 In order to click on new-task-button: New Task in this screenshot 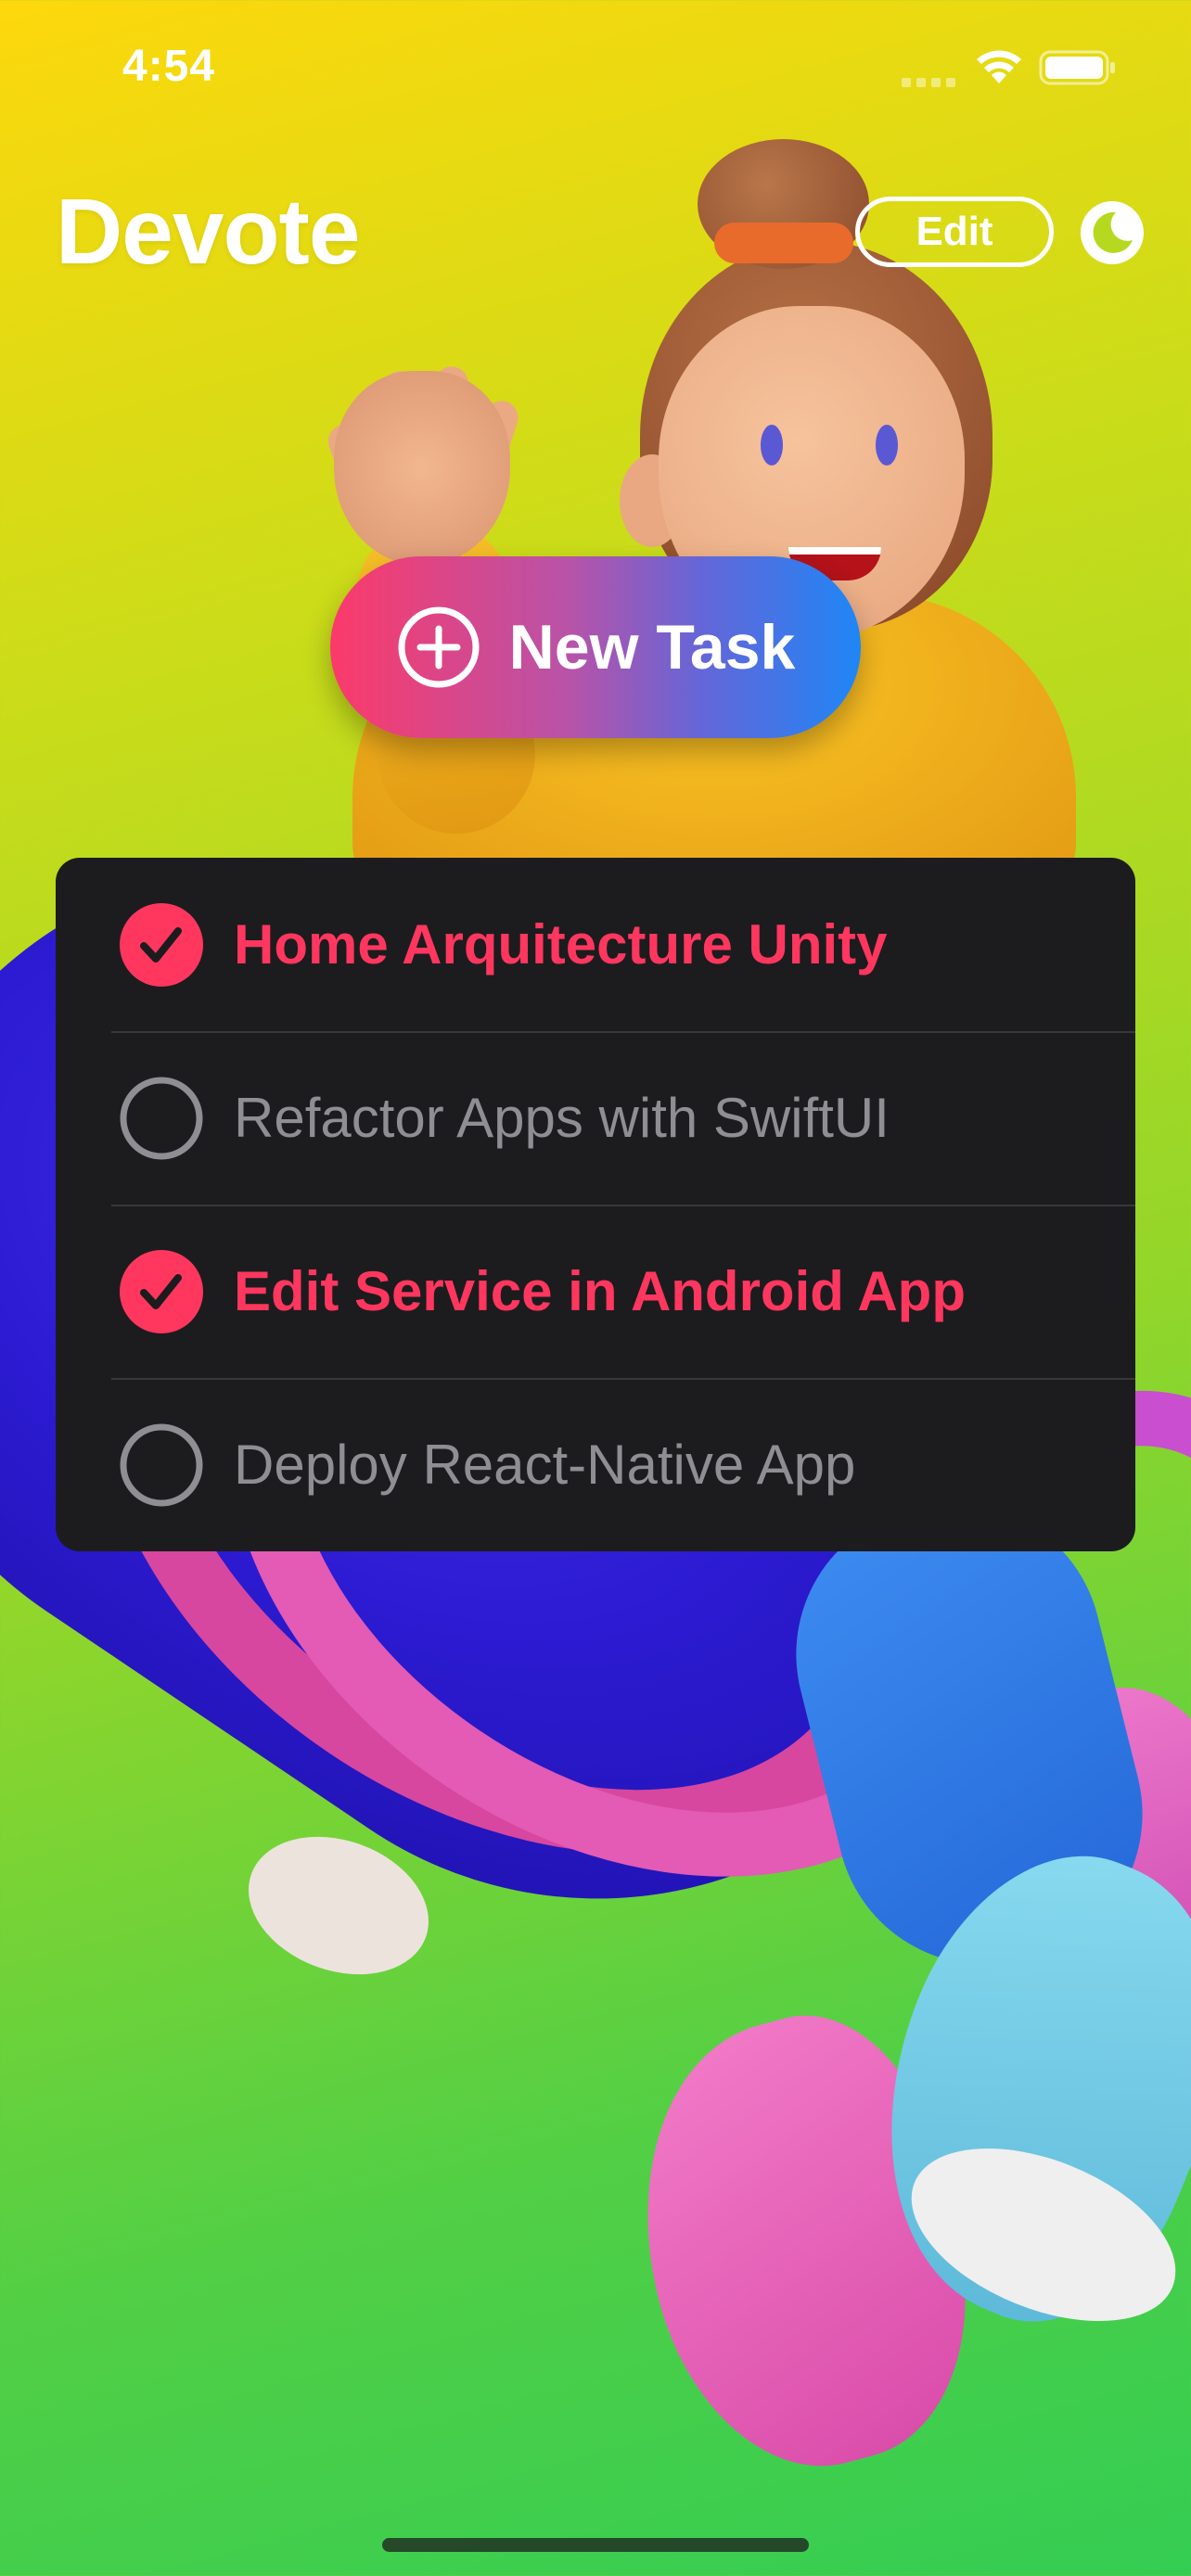, I will do `click(595, 647)`.